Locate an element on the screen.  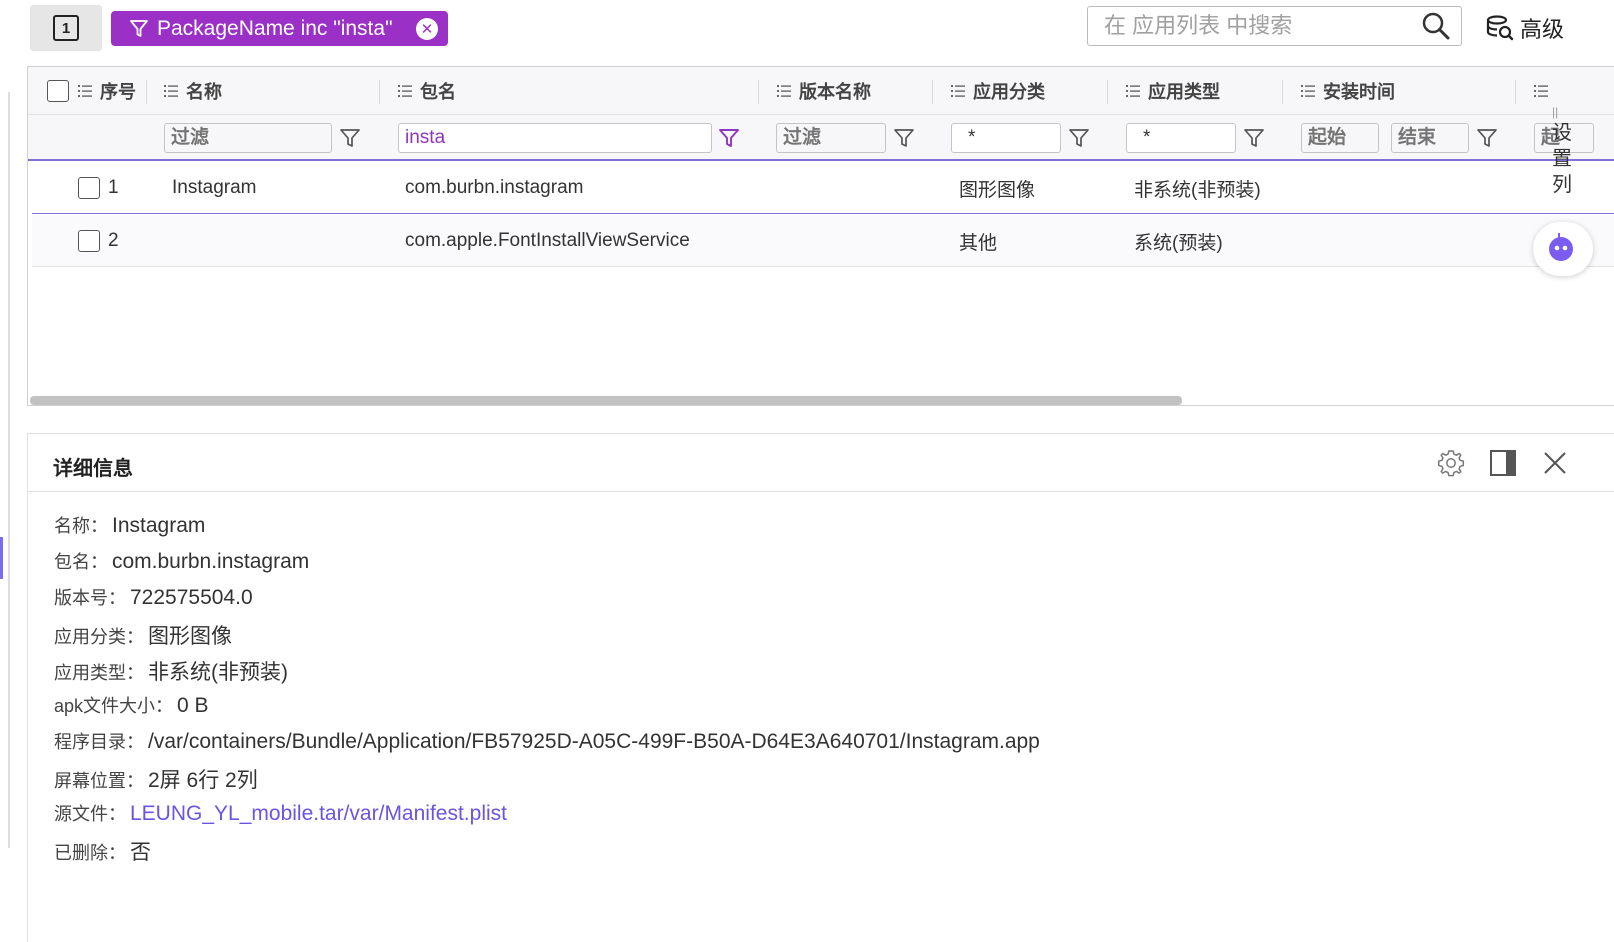
grid-header-row: 序号 名称 包名 版本名称 应用分类 应用类型 安装时间 is located at coordinates (821, 91).